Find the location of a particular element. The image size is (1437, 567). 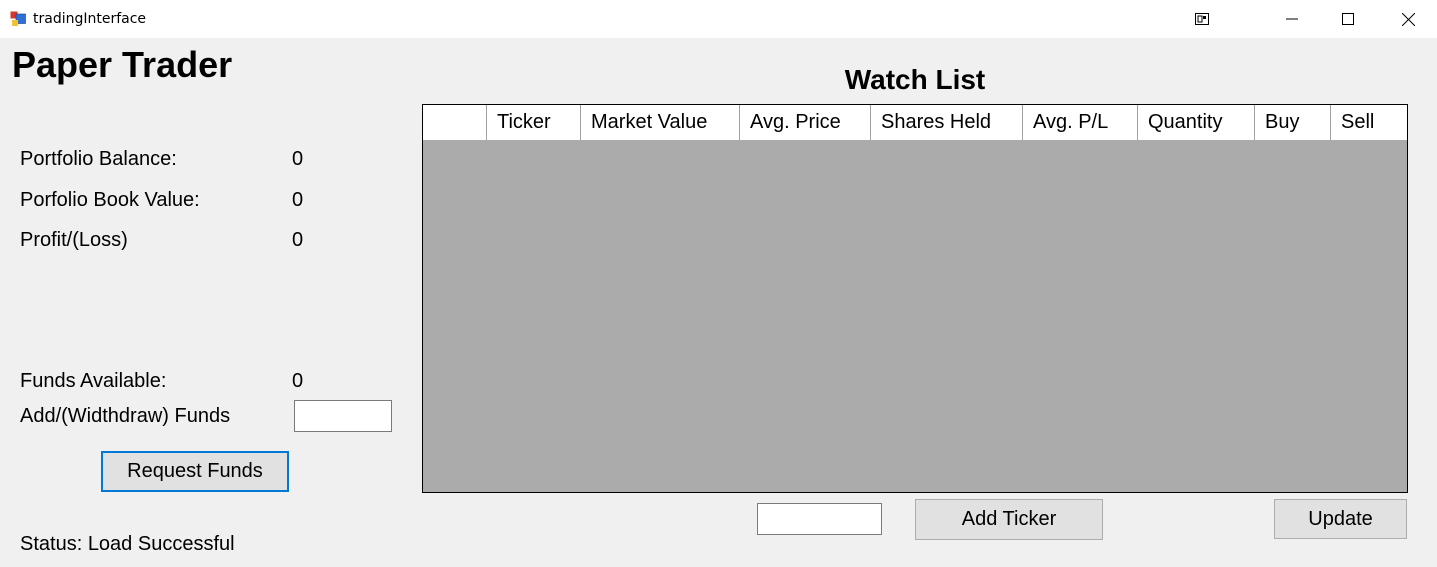

status-text: Status: Load Successful is located at coordinates (127, 544).